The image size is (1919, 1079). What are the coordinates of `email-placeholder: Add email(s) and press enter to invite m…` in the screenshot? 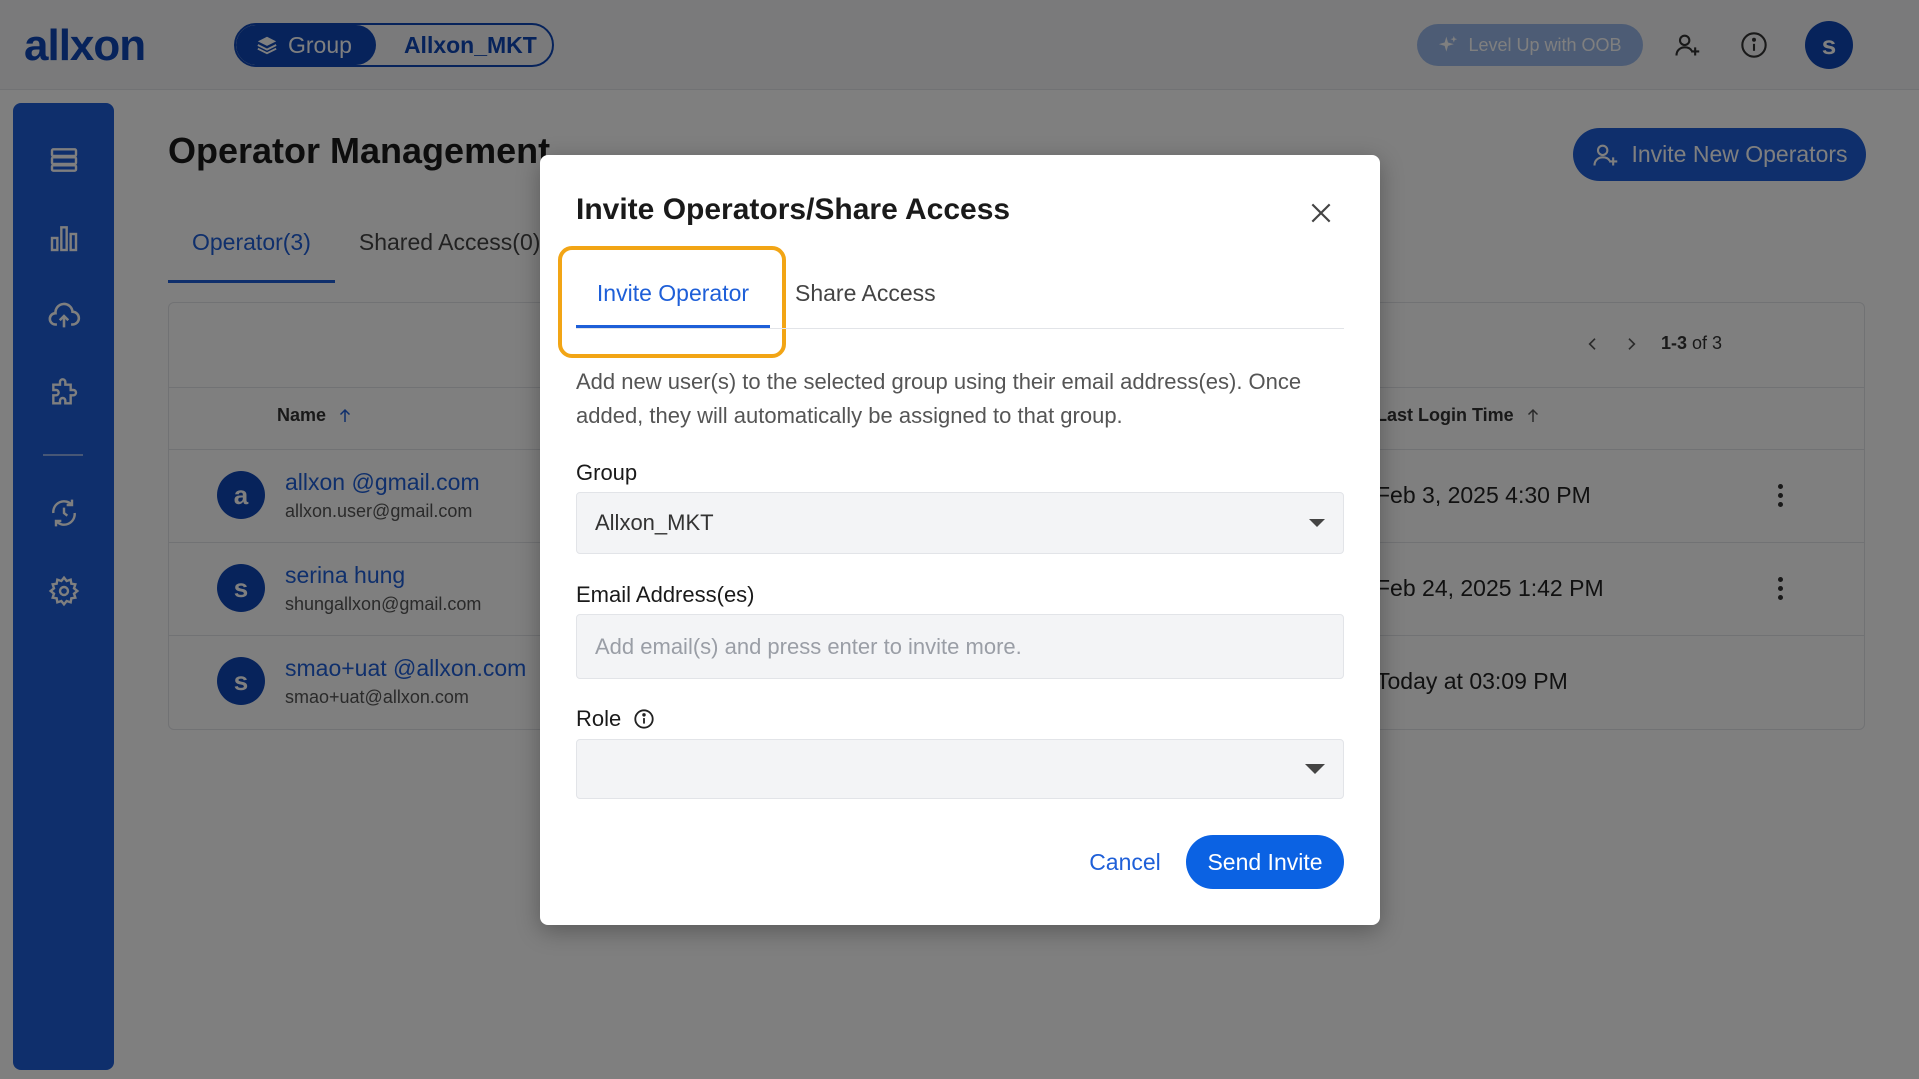 It's located at (808, 646).